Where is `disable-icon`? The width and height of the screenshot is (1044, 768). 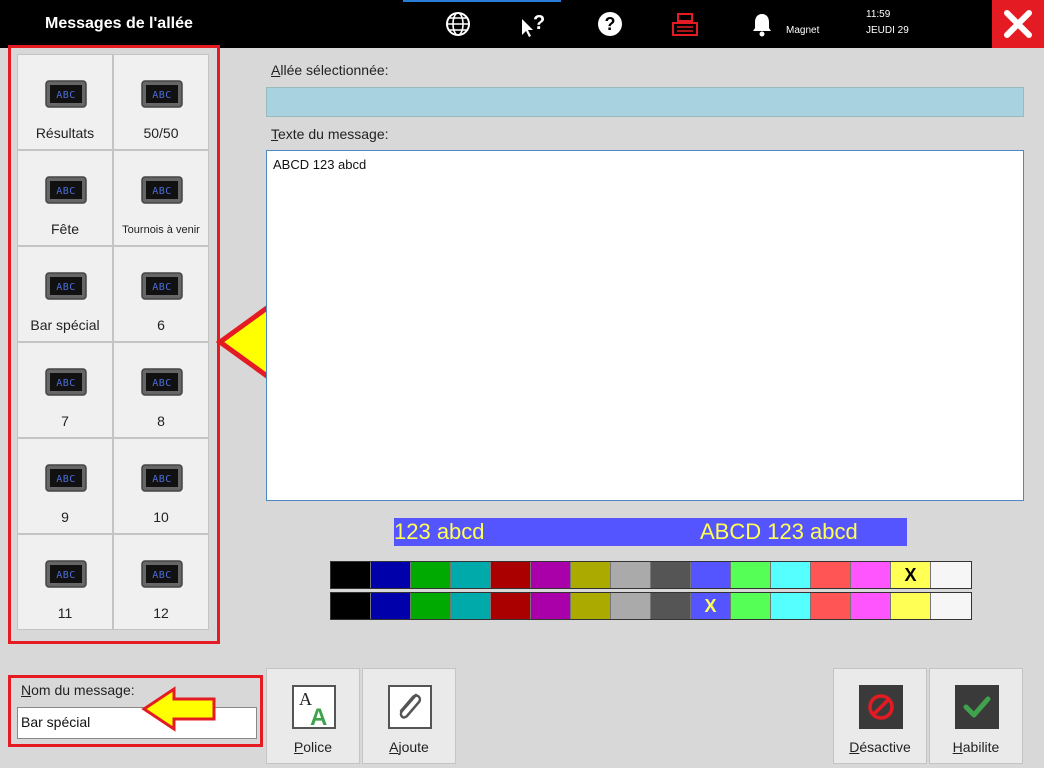 disable-icon is located at coordinates (881, 707).